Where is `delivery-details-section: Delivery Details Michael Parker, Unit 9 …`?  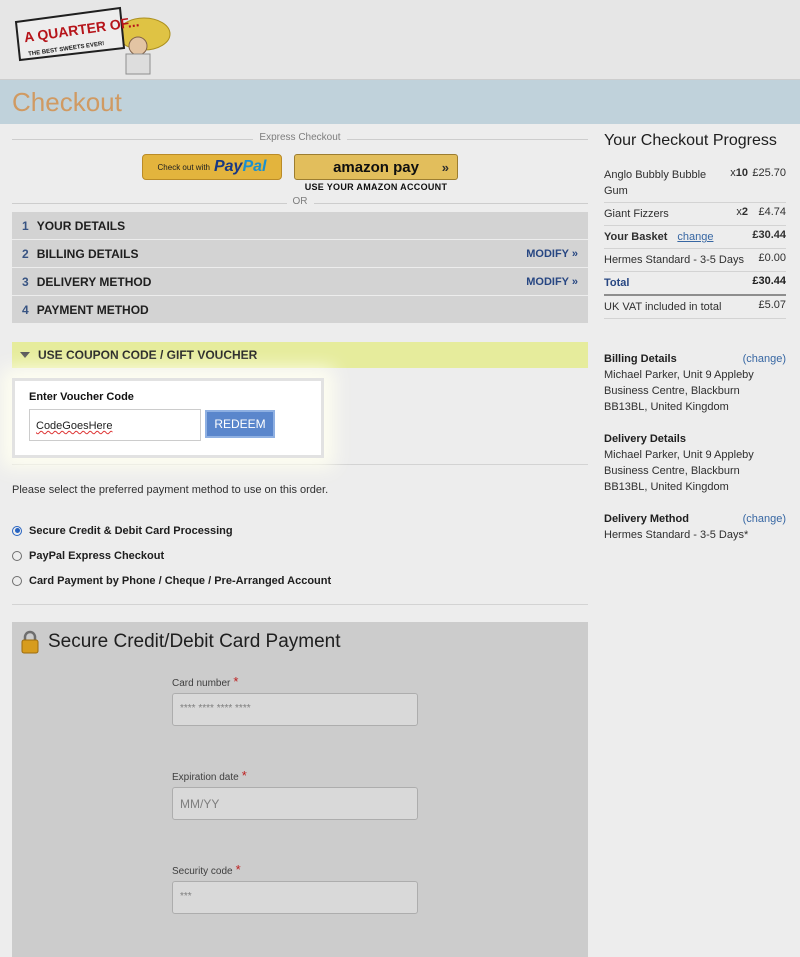
delivery-details-section: Delivery Details Michael Parker, Unit 9 … is located at coordinates (695, 463).